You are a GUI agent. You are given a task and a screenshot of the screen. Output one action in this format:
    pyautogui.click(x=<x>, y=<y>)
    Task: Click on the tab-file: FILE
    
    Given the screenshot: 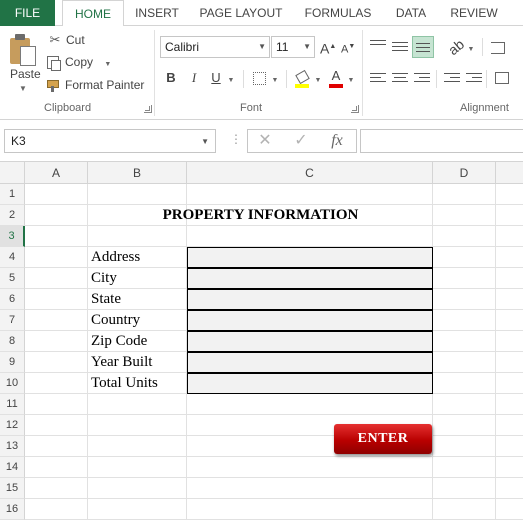 What is the action you would take?
    pyautogui.click(x=27, y=13)
    